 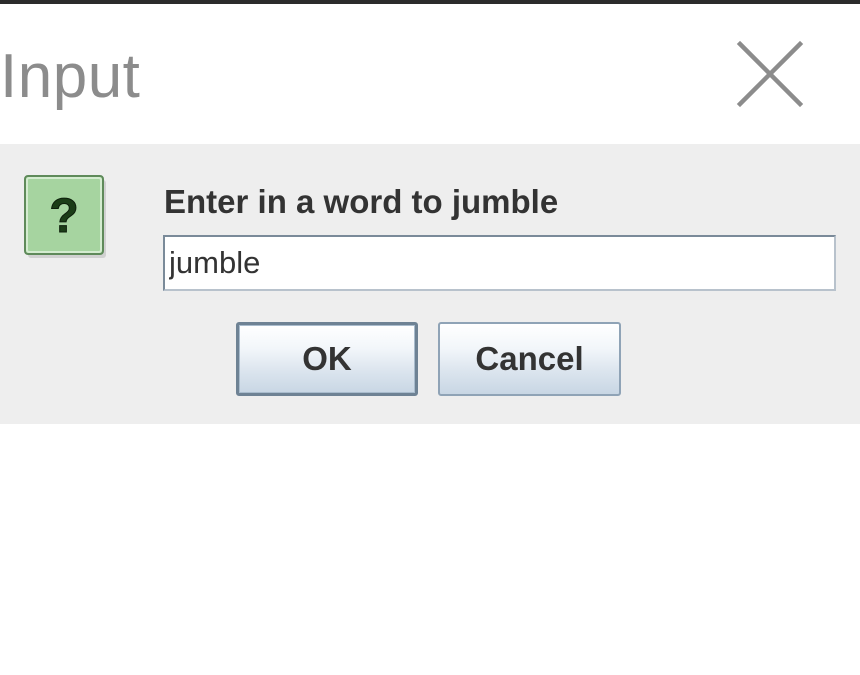 I want to click on cancel-button: Cancel, so click(x=529, y=359).